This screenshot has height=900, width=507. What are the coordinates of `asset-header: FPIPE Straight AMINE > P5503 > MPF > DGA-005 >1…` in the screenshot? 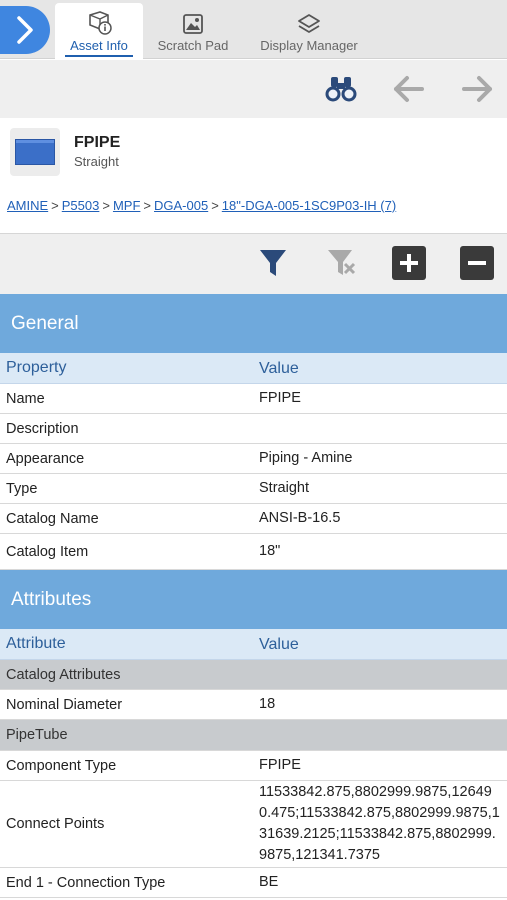 It's located at (253, 176).